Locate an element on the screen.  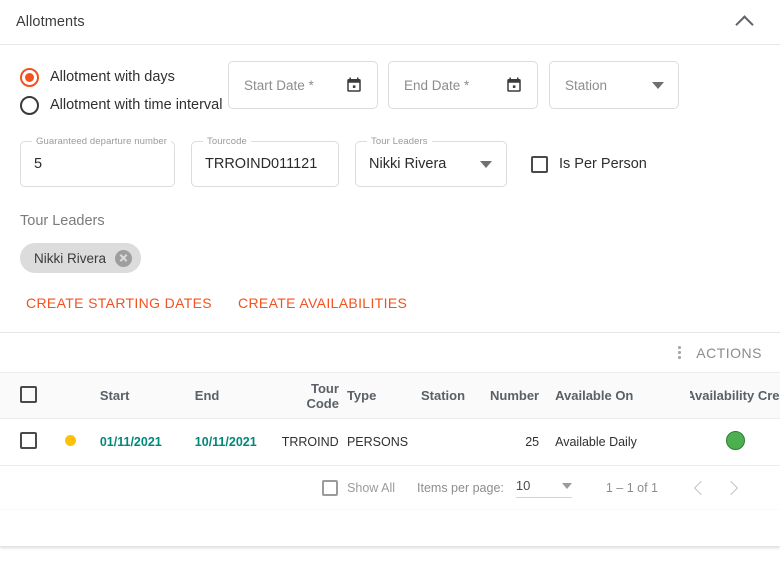
status-badge-pending is located at coordinates (71, 440).